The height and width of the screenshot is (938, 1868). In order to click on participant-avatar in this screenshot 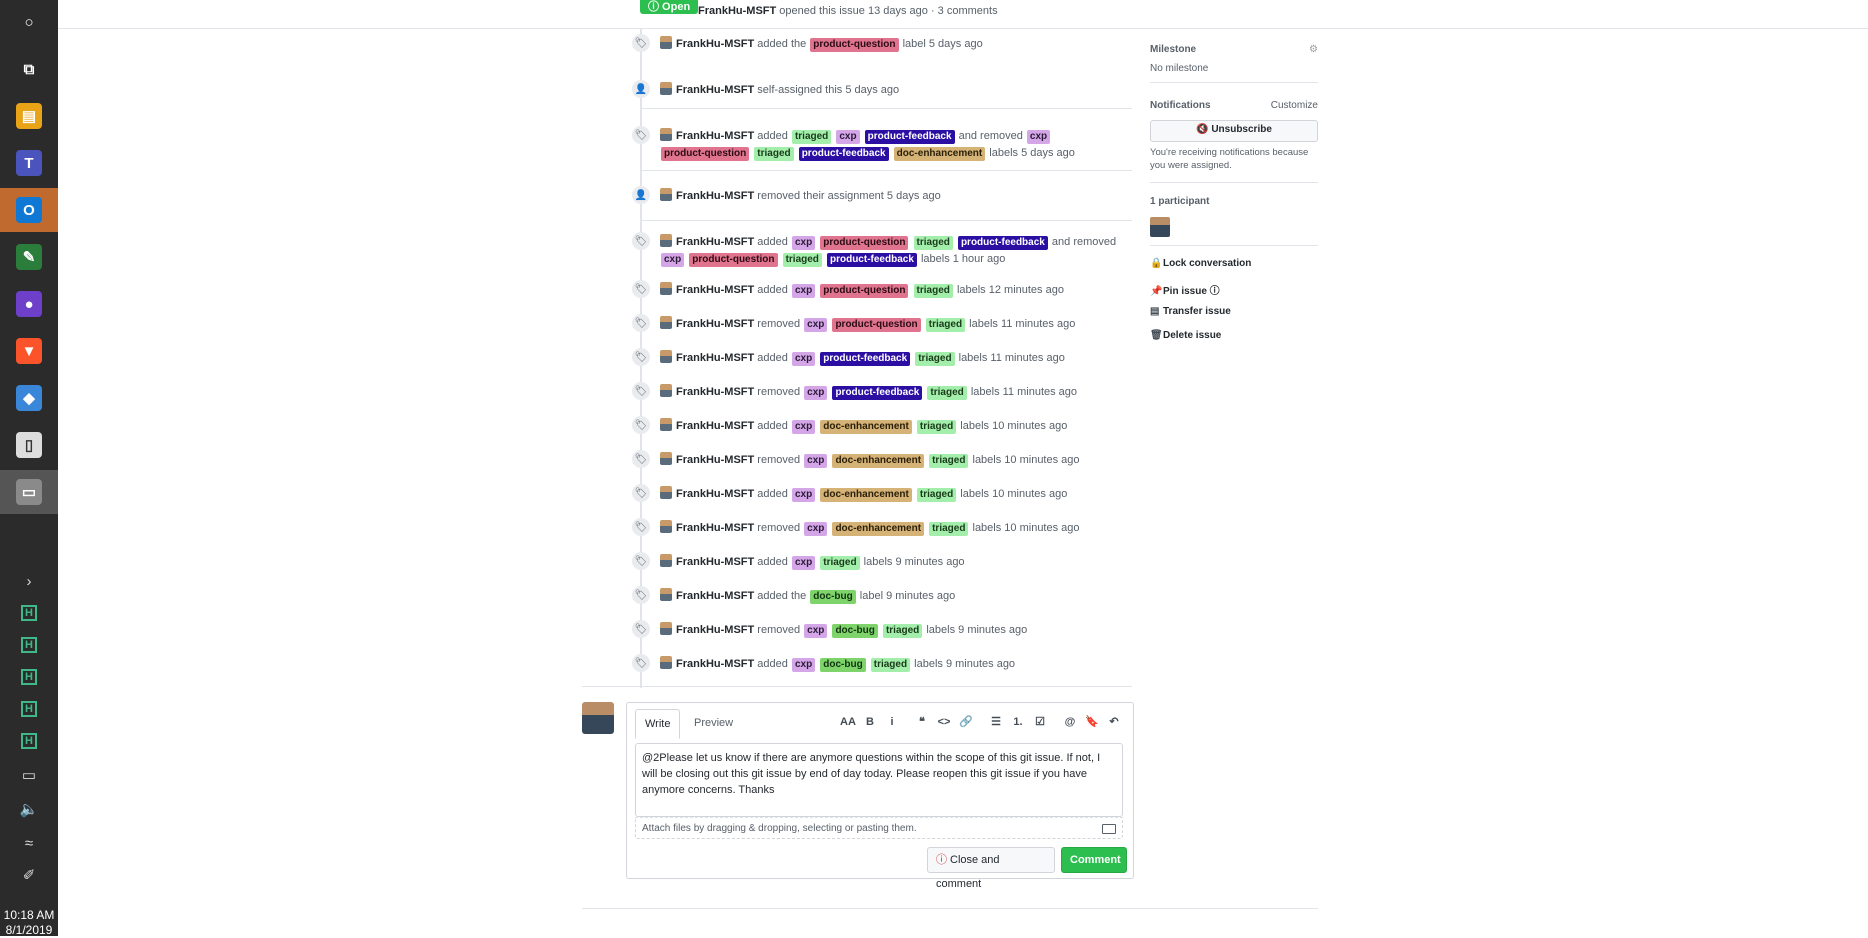, I will do `click(1160, 227)`.